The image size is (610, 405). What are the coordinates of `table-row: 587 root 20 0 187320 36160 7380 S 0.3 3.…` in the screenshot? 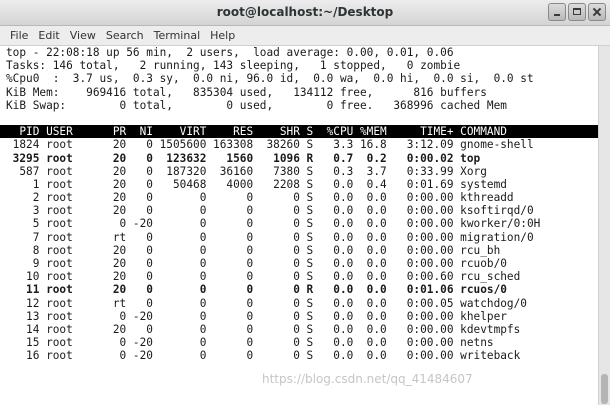 It's located at (246, 171).